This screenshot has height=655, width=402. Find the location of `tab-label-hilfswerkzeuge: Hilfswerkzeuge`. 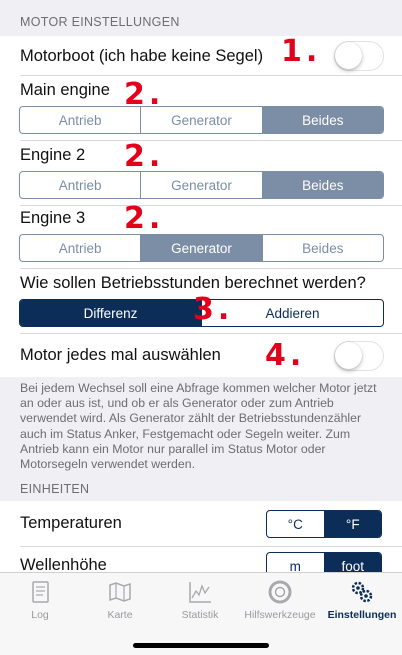

tab-label-hilfswerkzeuge: Hilfswerkzeuge is located at coordinates (280, 615).